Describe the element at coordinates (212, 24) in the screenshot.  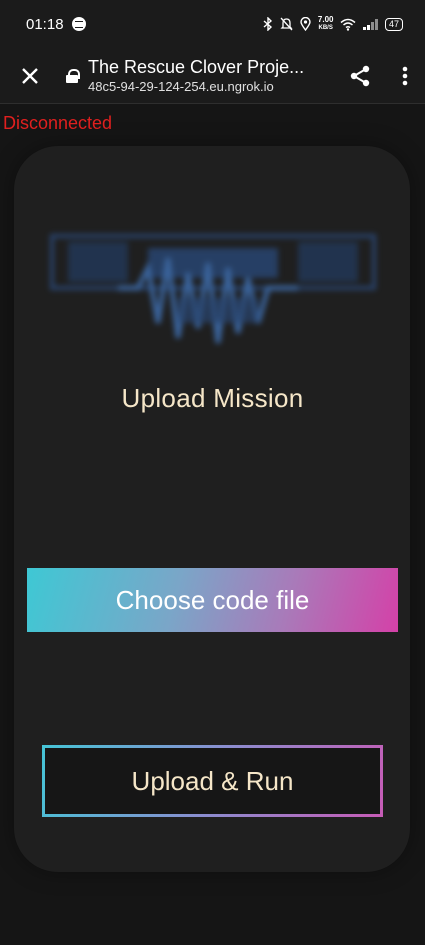
I see `status-bar: 01:18 7.00 KB/S 47` at that location.